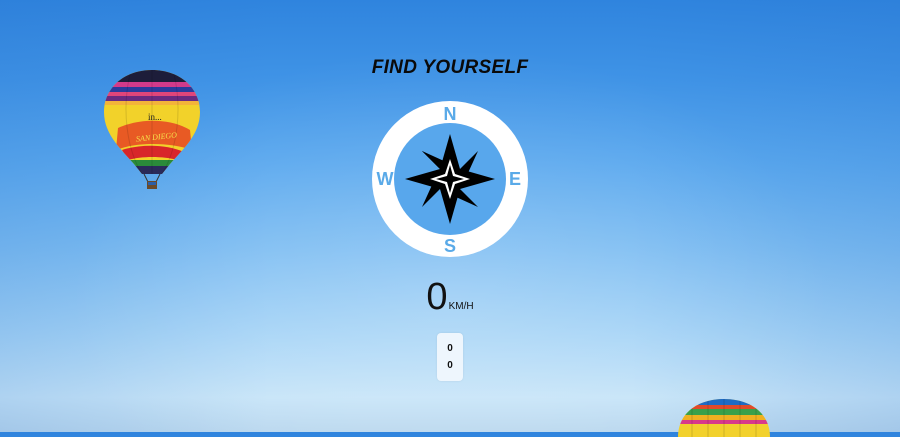  What do you see at coordinates (437, 297) in the screenshot?
I see `speed-value: 0` at bounding box center [437, 297].